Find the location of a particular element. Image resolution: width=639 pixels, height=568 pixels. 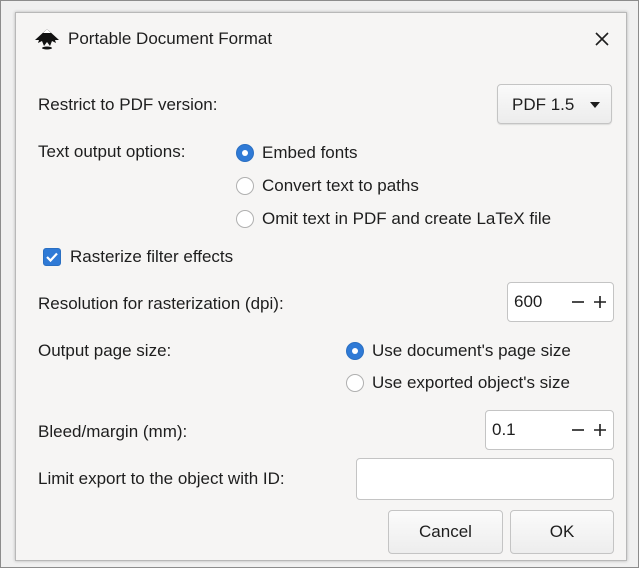

radio-use-exported-object-size is located at coordinates (355, 383).